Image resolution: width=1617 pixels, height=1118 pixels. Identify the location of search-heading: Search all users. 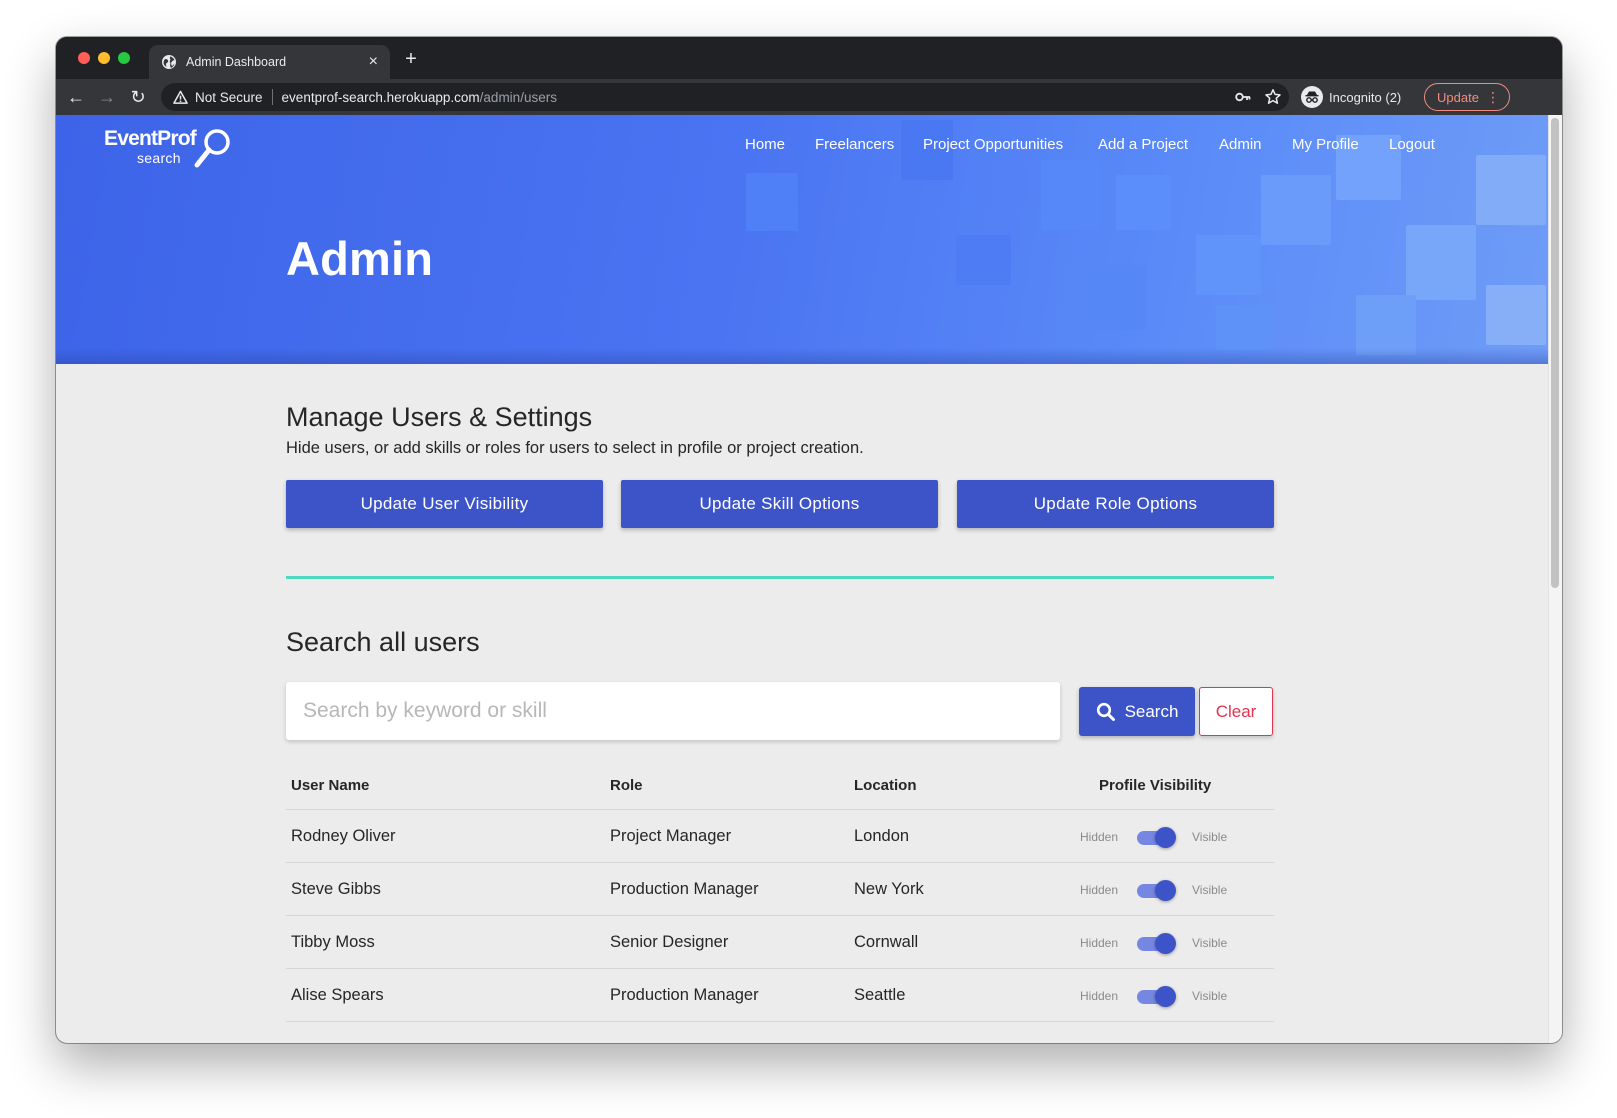
(383, 642).